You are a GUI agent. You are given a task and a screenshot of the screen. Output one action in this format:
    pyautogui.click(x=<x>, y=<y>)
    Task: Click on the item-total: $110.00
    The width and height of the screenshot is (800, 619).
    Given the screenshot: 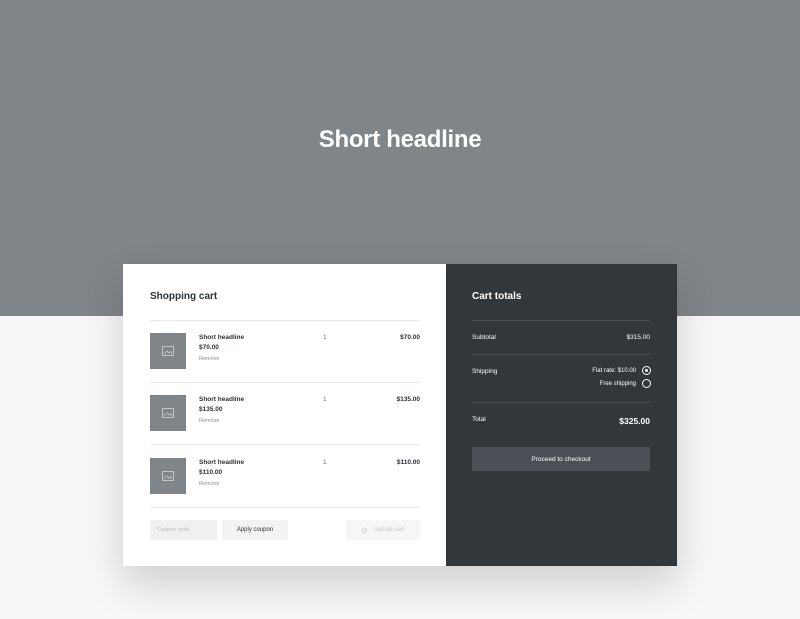 What is the action you would take?
    pyautogui.click(x=408, y=462)
    